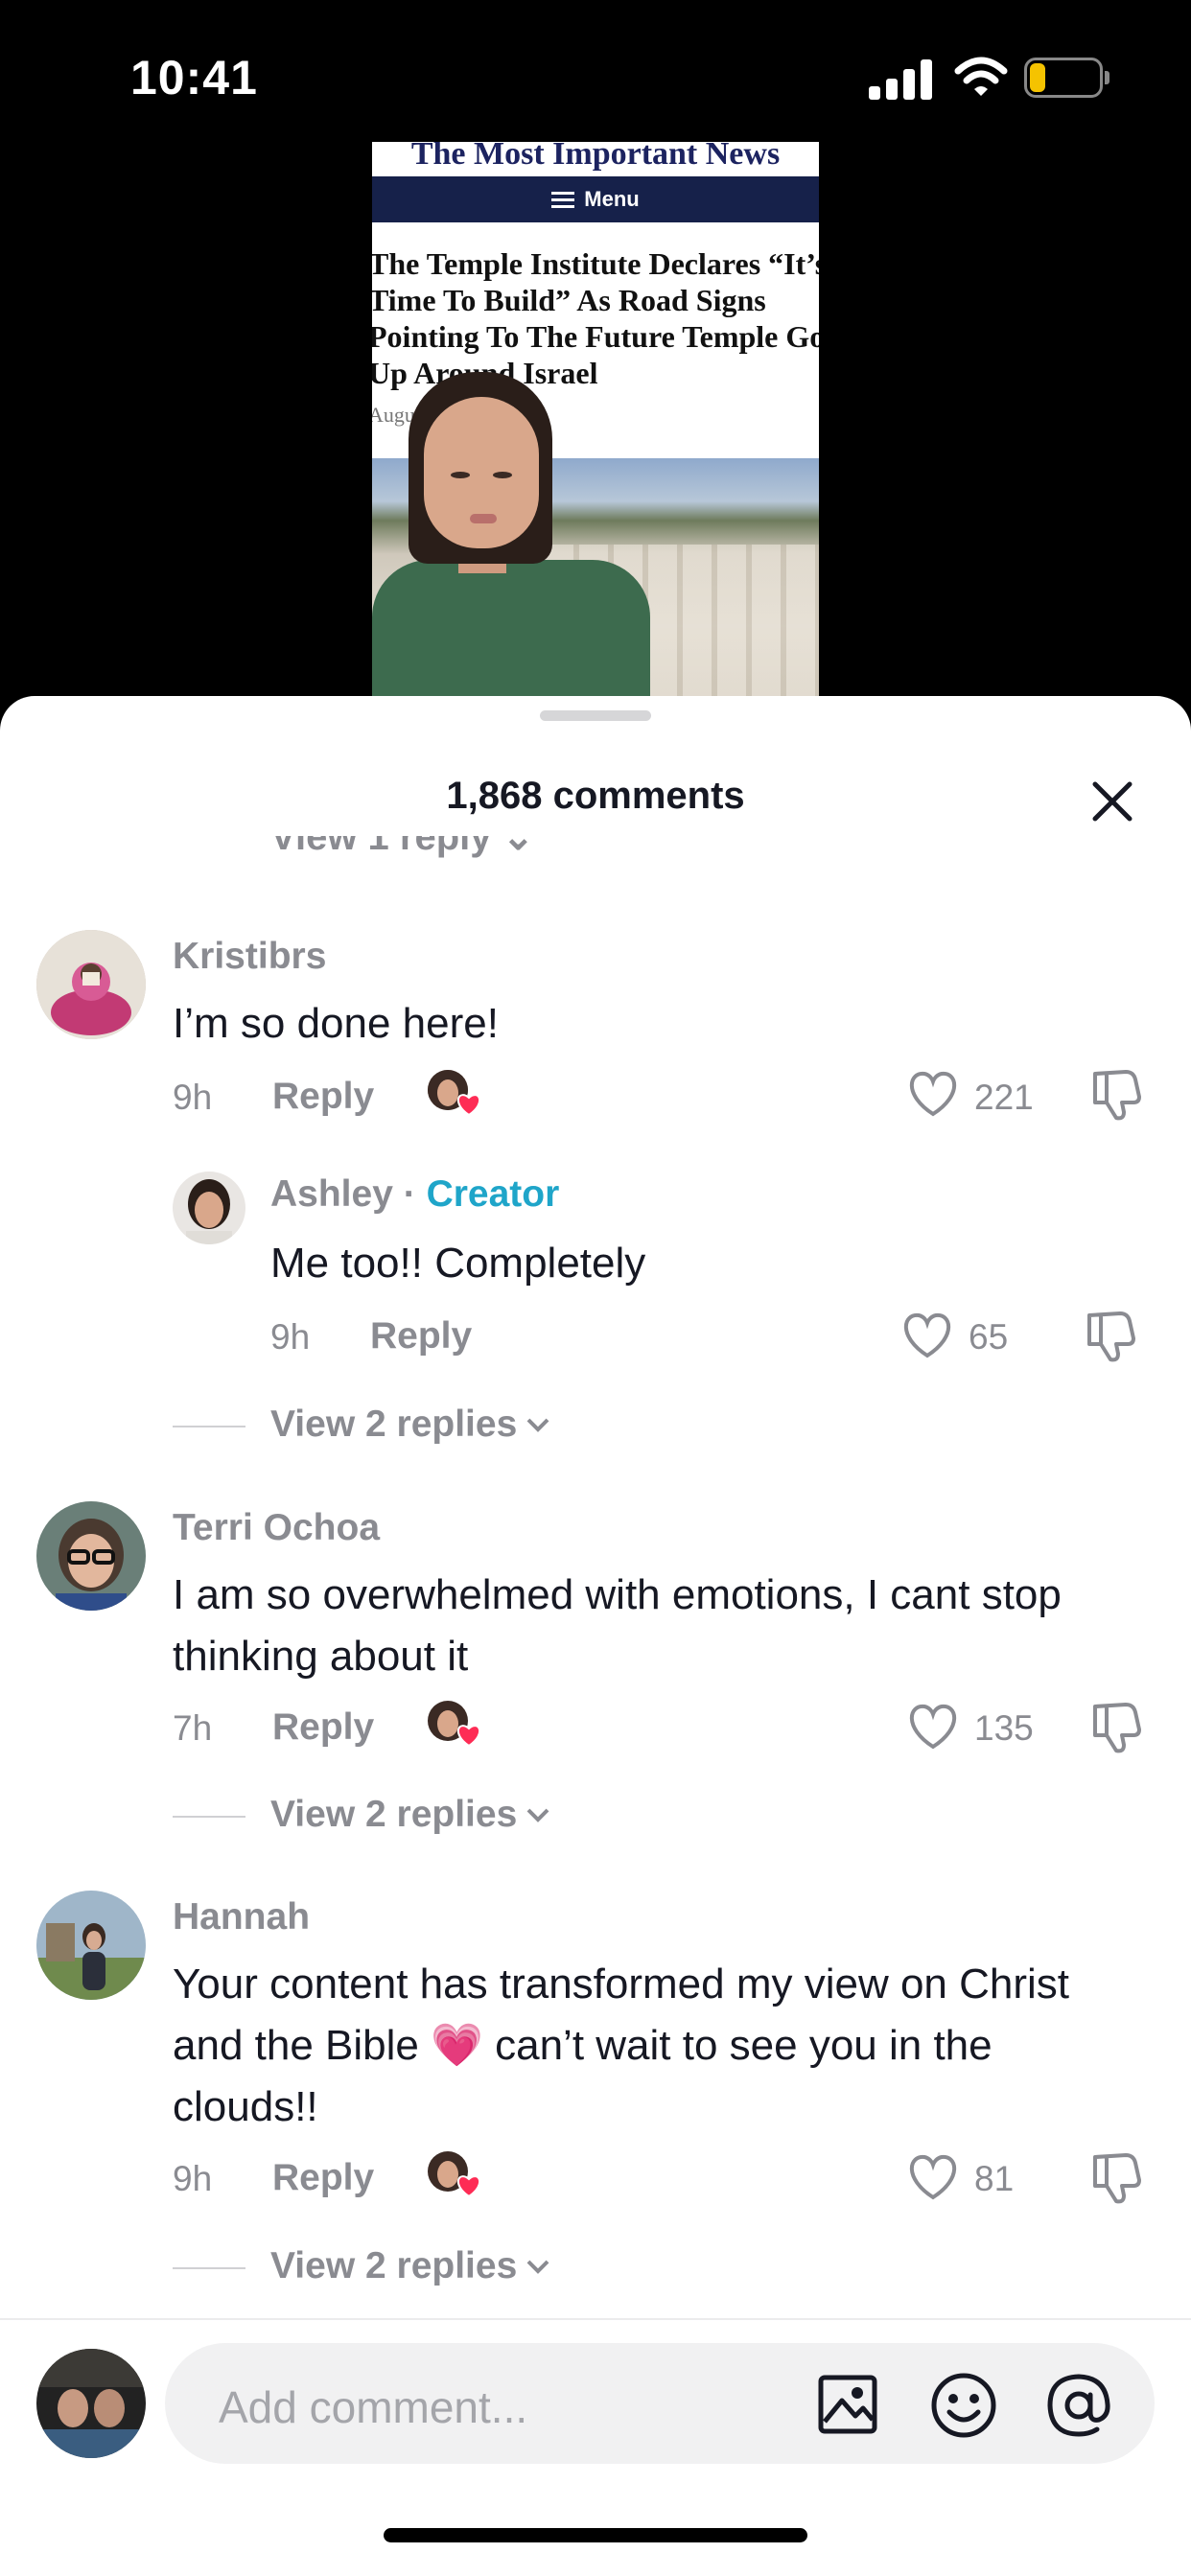 The height and width of the screenshot is (2576, 1191). Describe the element at coordinates (276, 1528) in the screenshot. I see `comment-username: Terri Ochoa` at that location.